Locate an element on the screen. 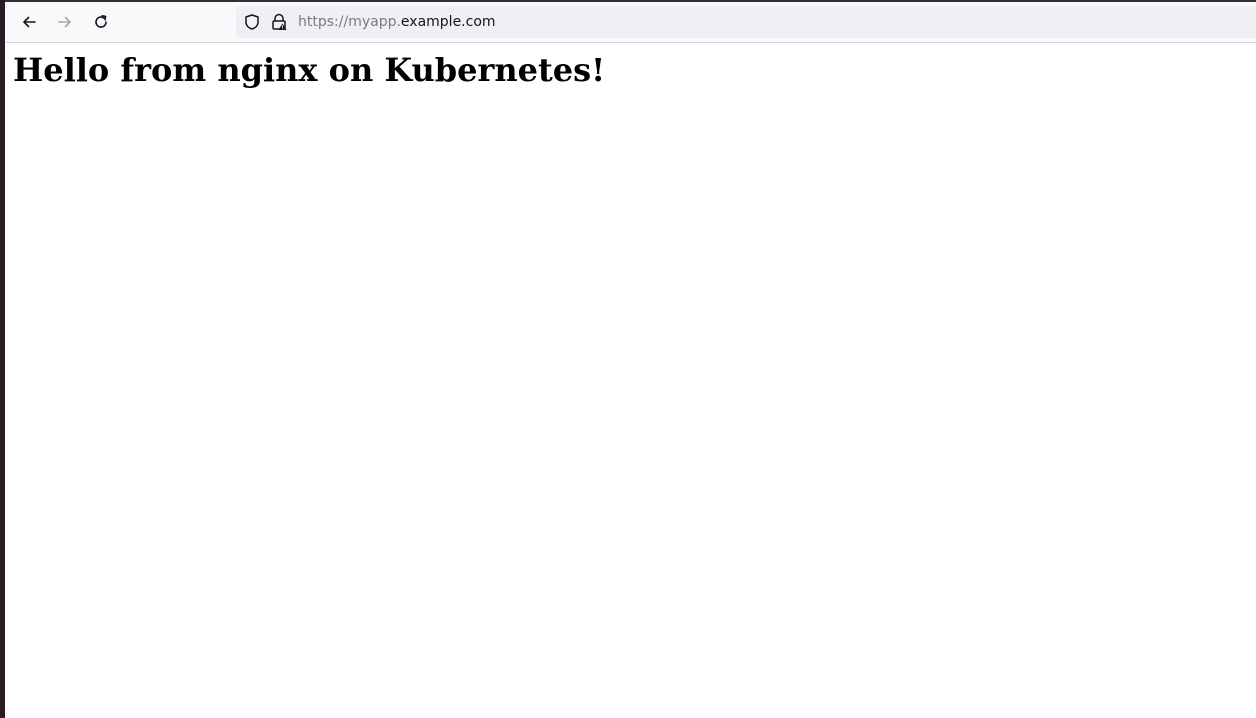 This screenshot has height=718, width=1256. url-text: https://myapp.example.com is located at coordinates (397, 22).